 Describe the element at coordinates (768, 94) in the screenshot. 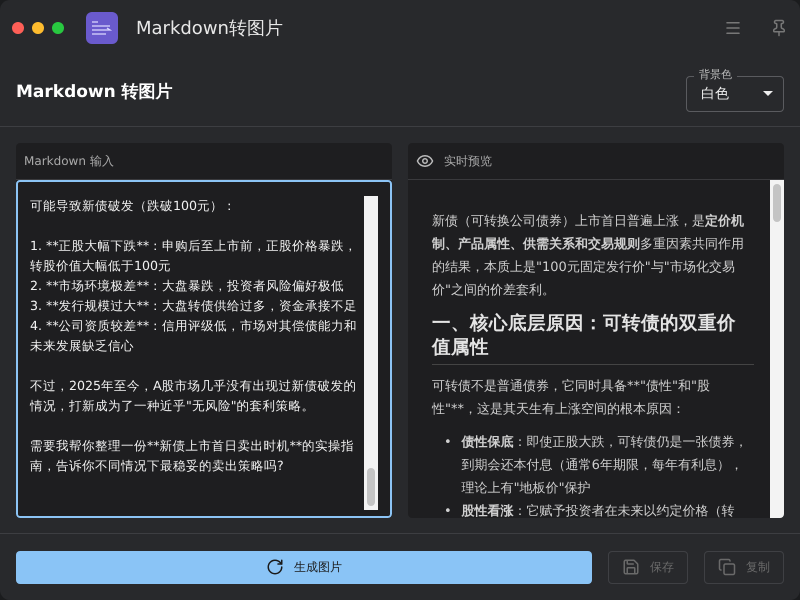

I see `caret-icon` at that location.